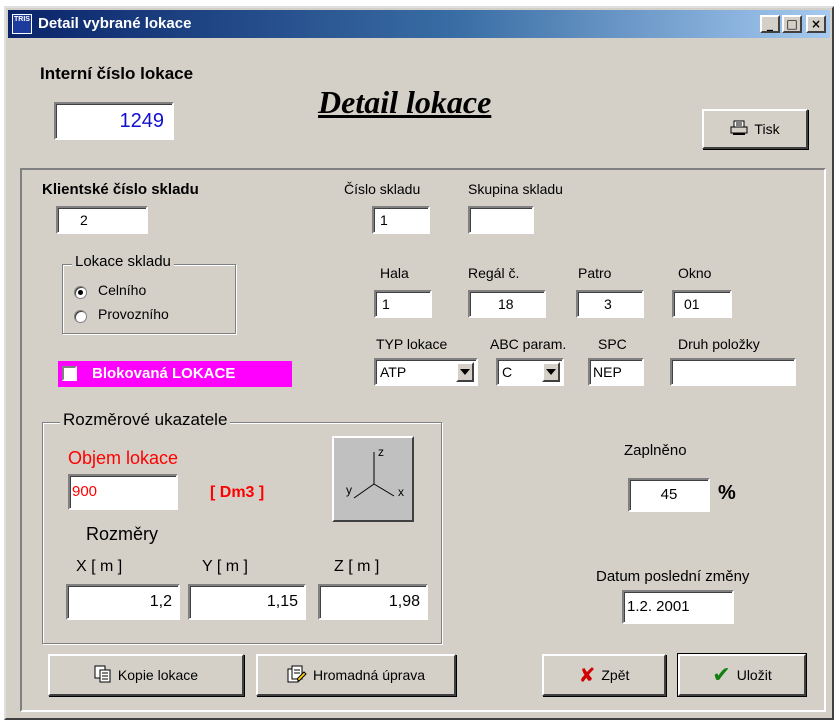  What do you see at coordinates (702, 304) in the screenshot?
I see `okno-field: 01` at bounding box center [702, 304].